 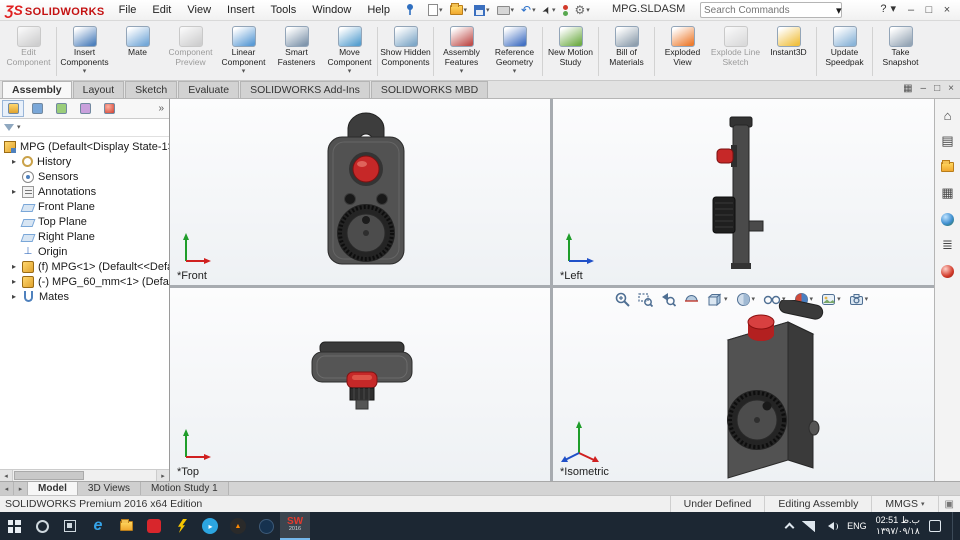 I want to click on solidworks-taskbar-button: SW 2016, so click(x=295, y=526).